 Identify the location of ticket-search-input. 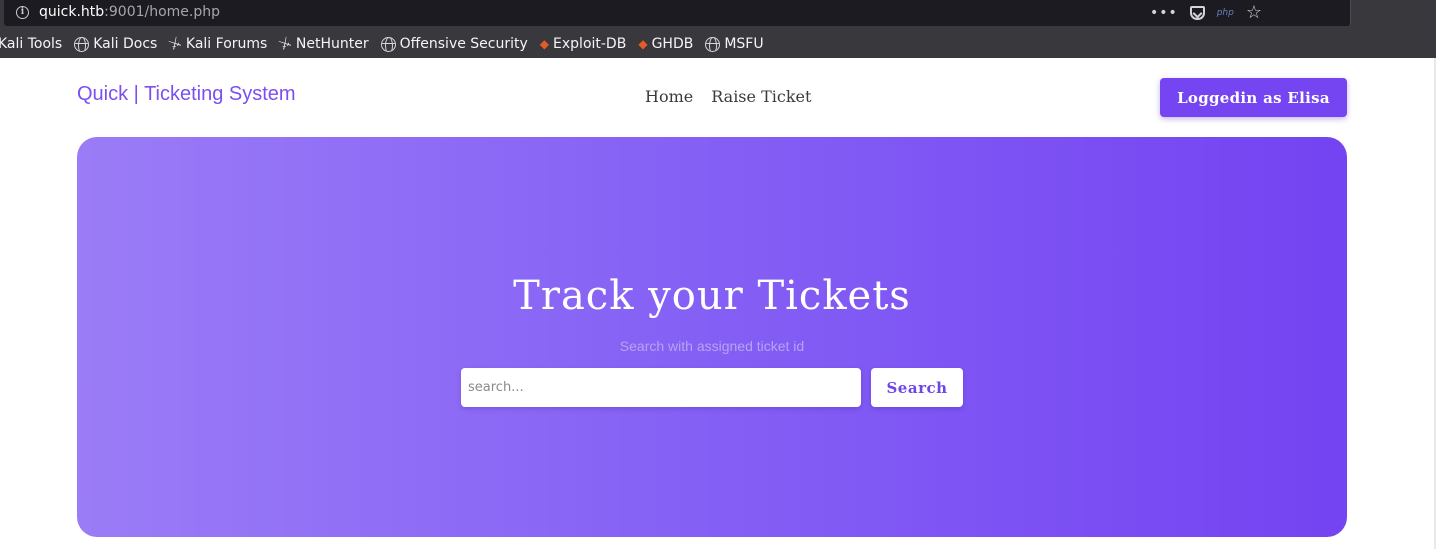
(661, 387).